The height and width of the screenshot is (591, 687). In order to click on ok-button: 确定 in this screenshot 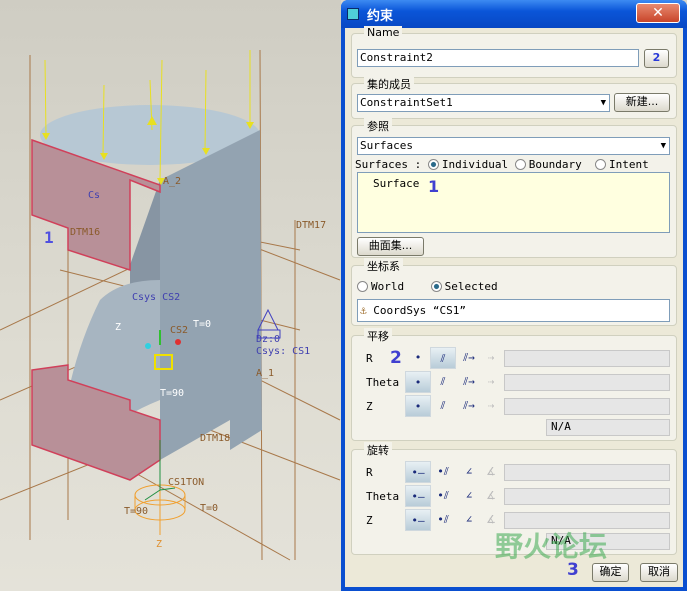, I will do `click(610, 572)`.